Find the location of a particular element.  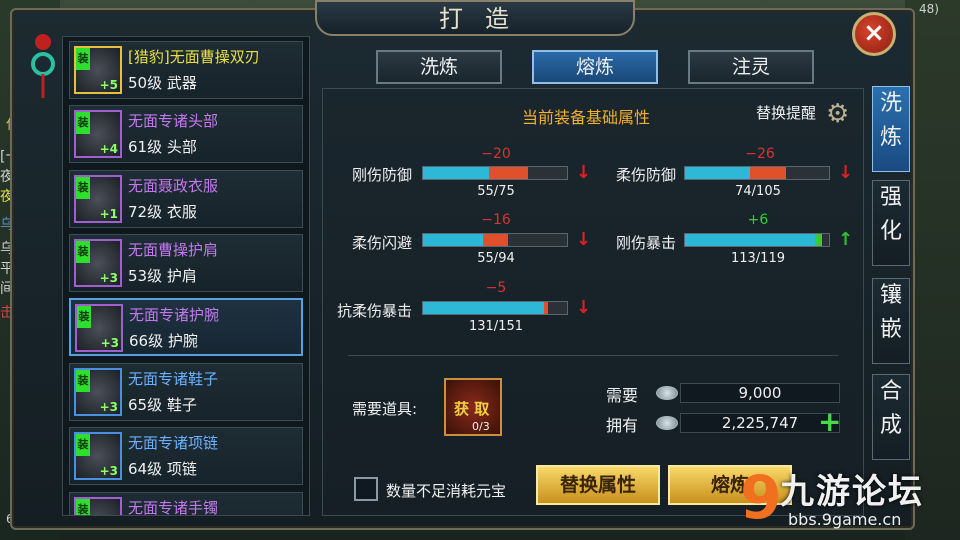

watermark-url: bbs.9game.cn is located at coordinates (845, 519).